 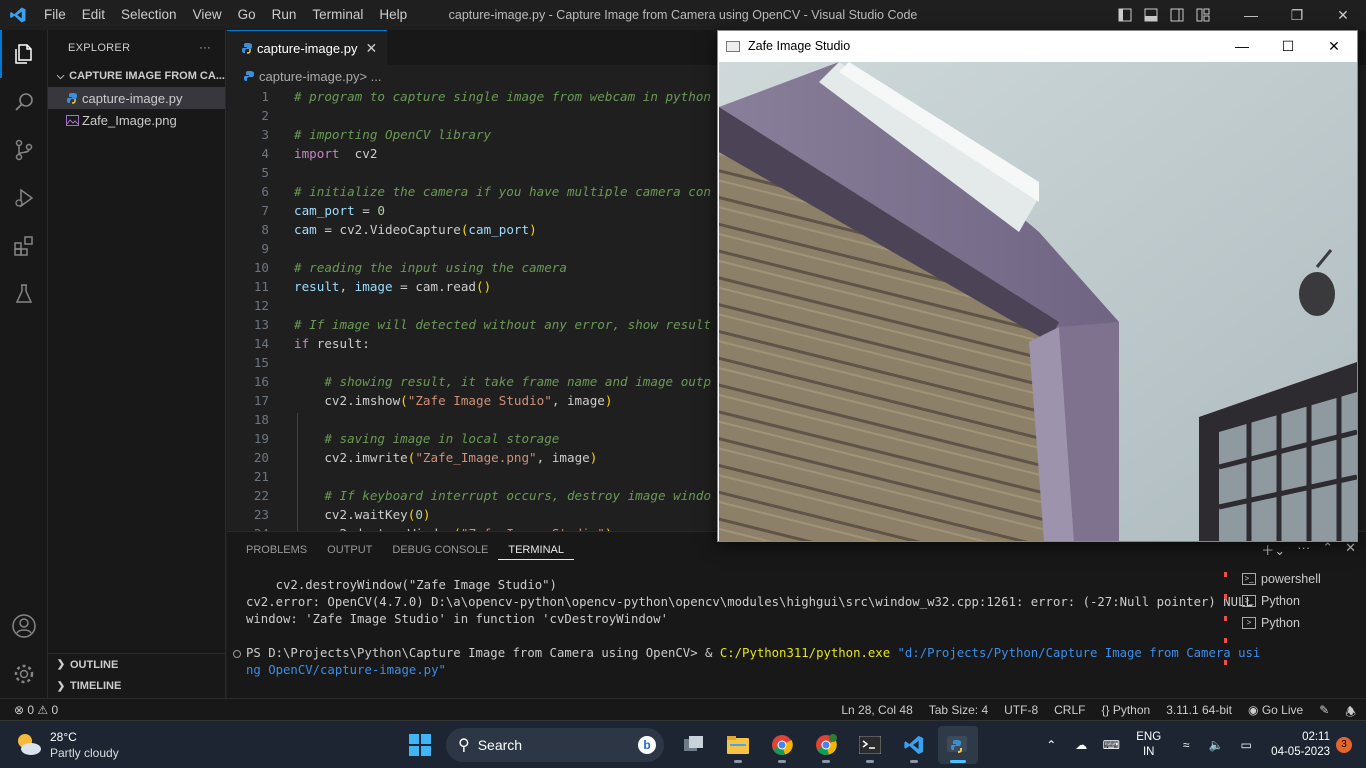 What do you see at coordinates (1148, 745) in the screenshot?
I see `language-indicator: ENG IN` at bounding box center [1148, 745].